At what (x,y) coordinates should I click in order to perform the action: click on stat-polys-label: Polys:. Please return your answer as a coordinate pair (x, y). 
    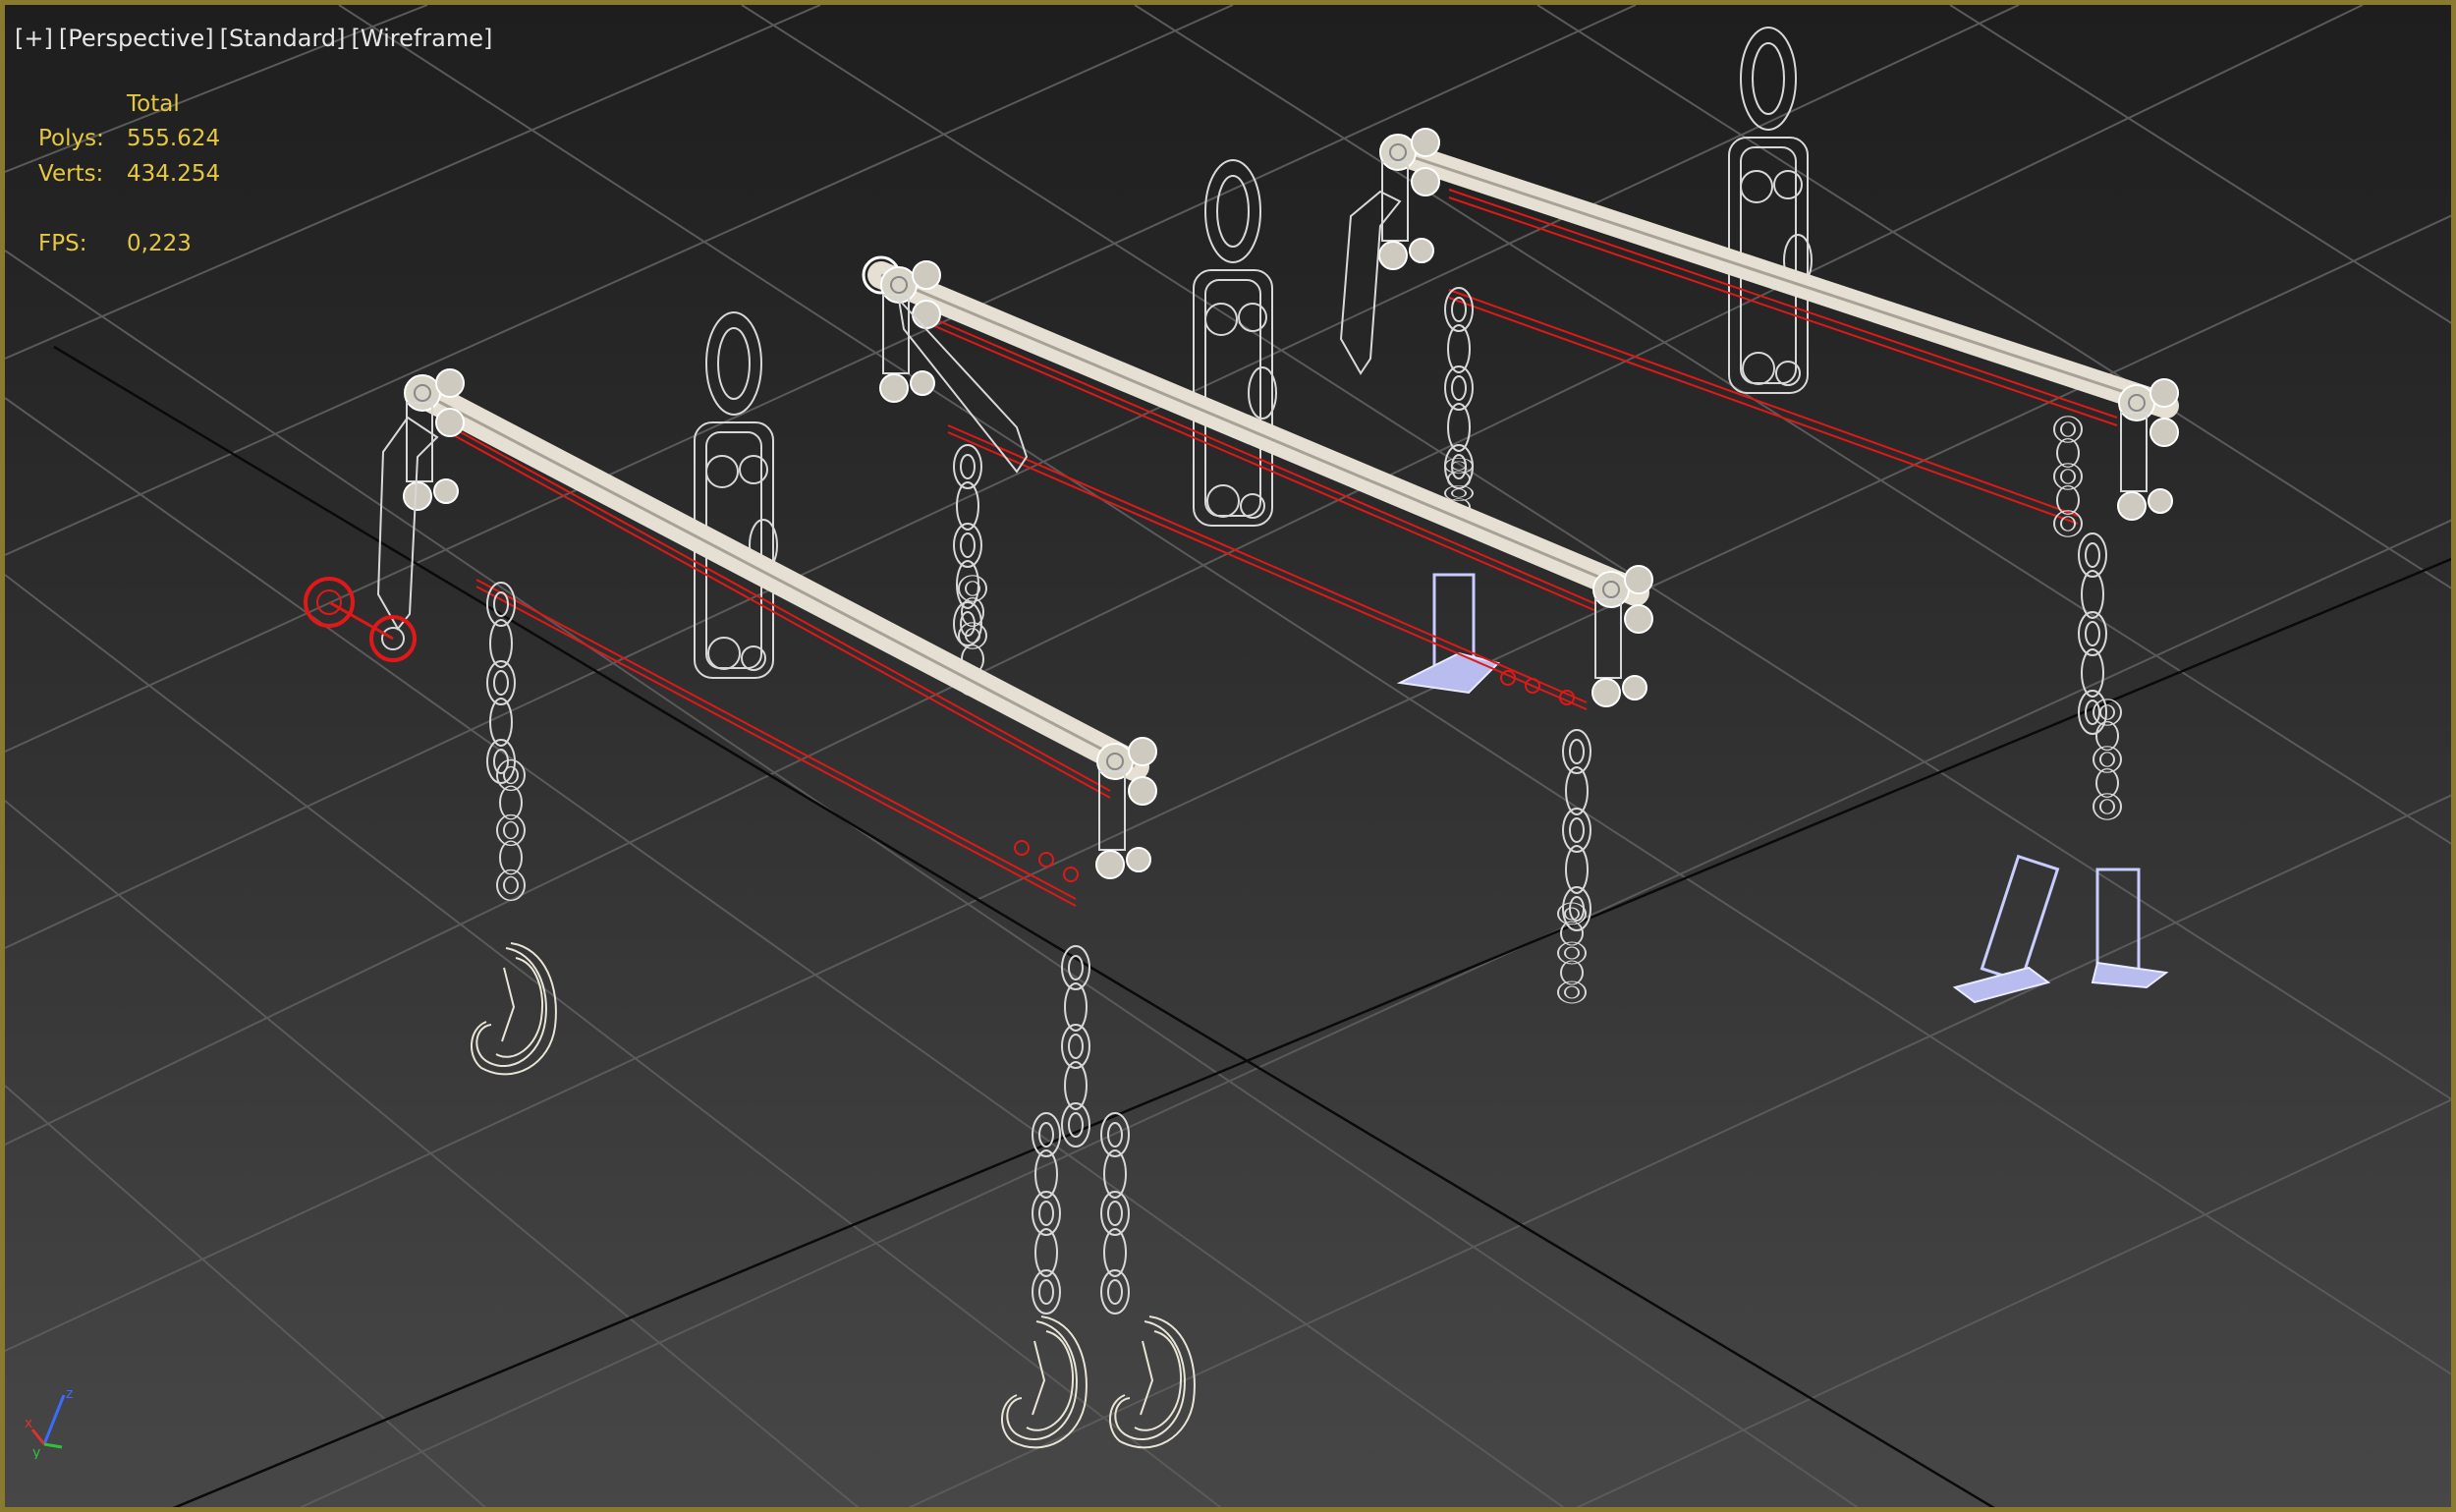
    Looking at the image, I should click on (71, 138).